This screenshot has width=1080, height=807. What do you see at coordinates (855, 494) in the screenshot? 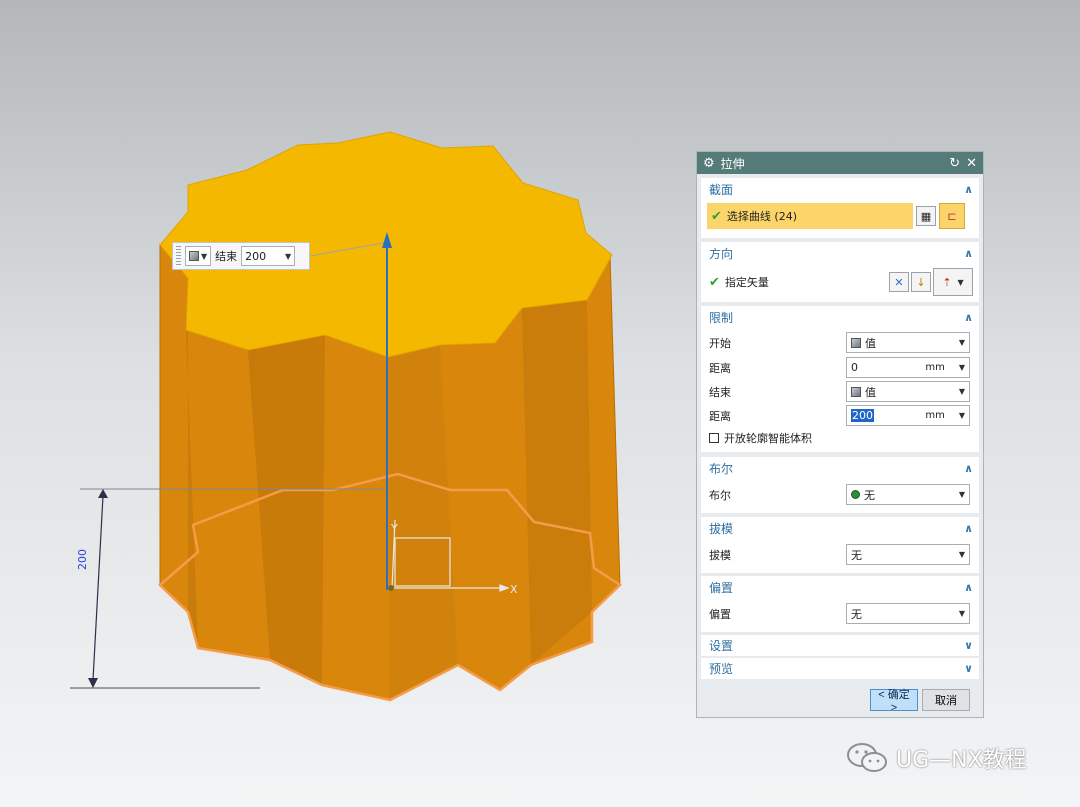
I see `boolean-none-icon` at bounding box center [855, 494].